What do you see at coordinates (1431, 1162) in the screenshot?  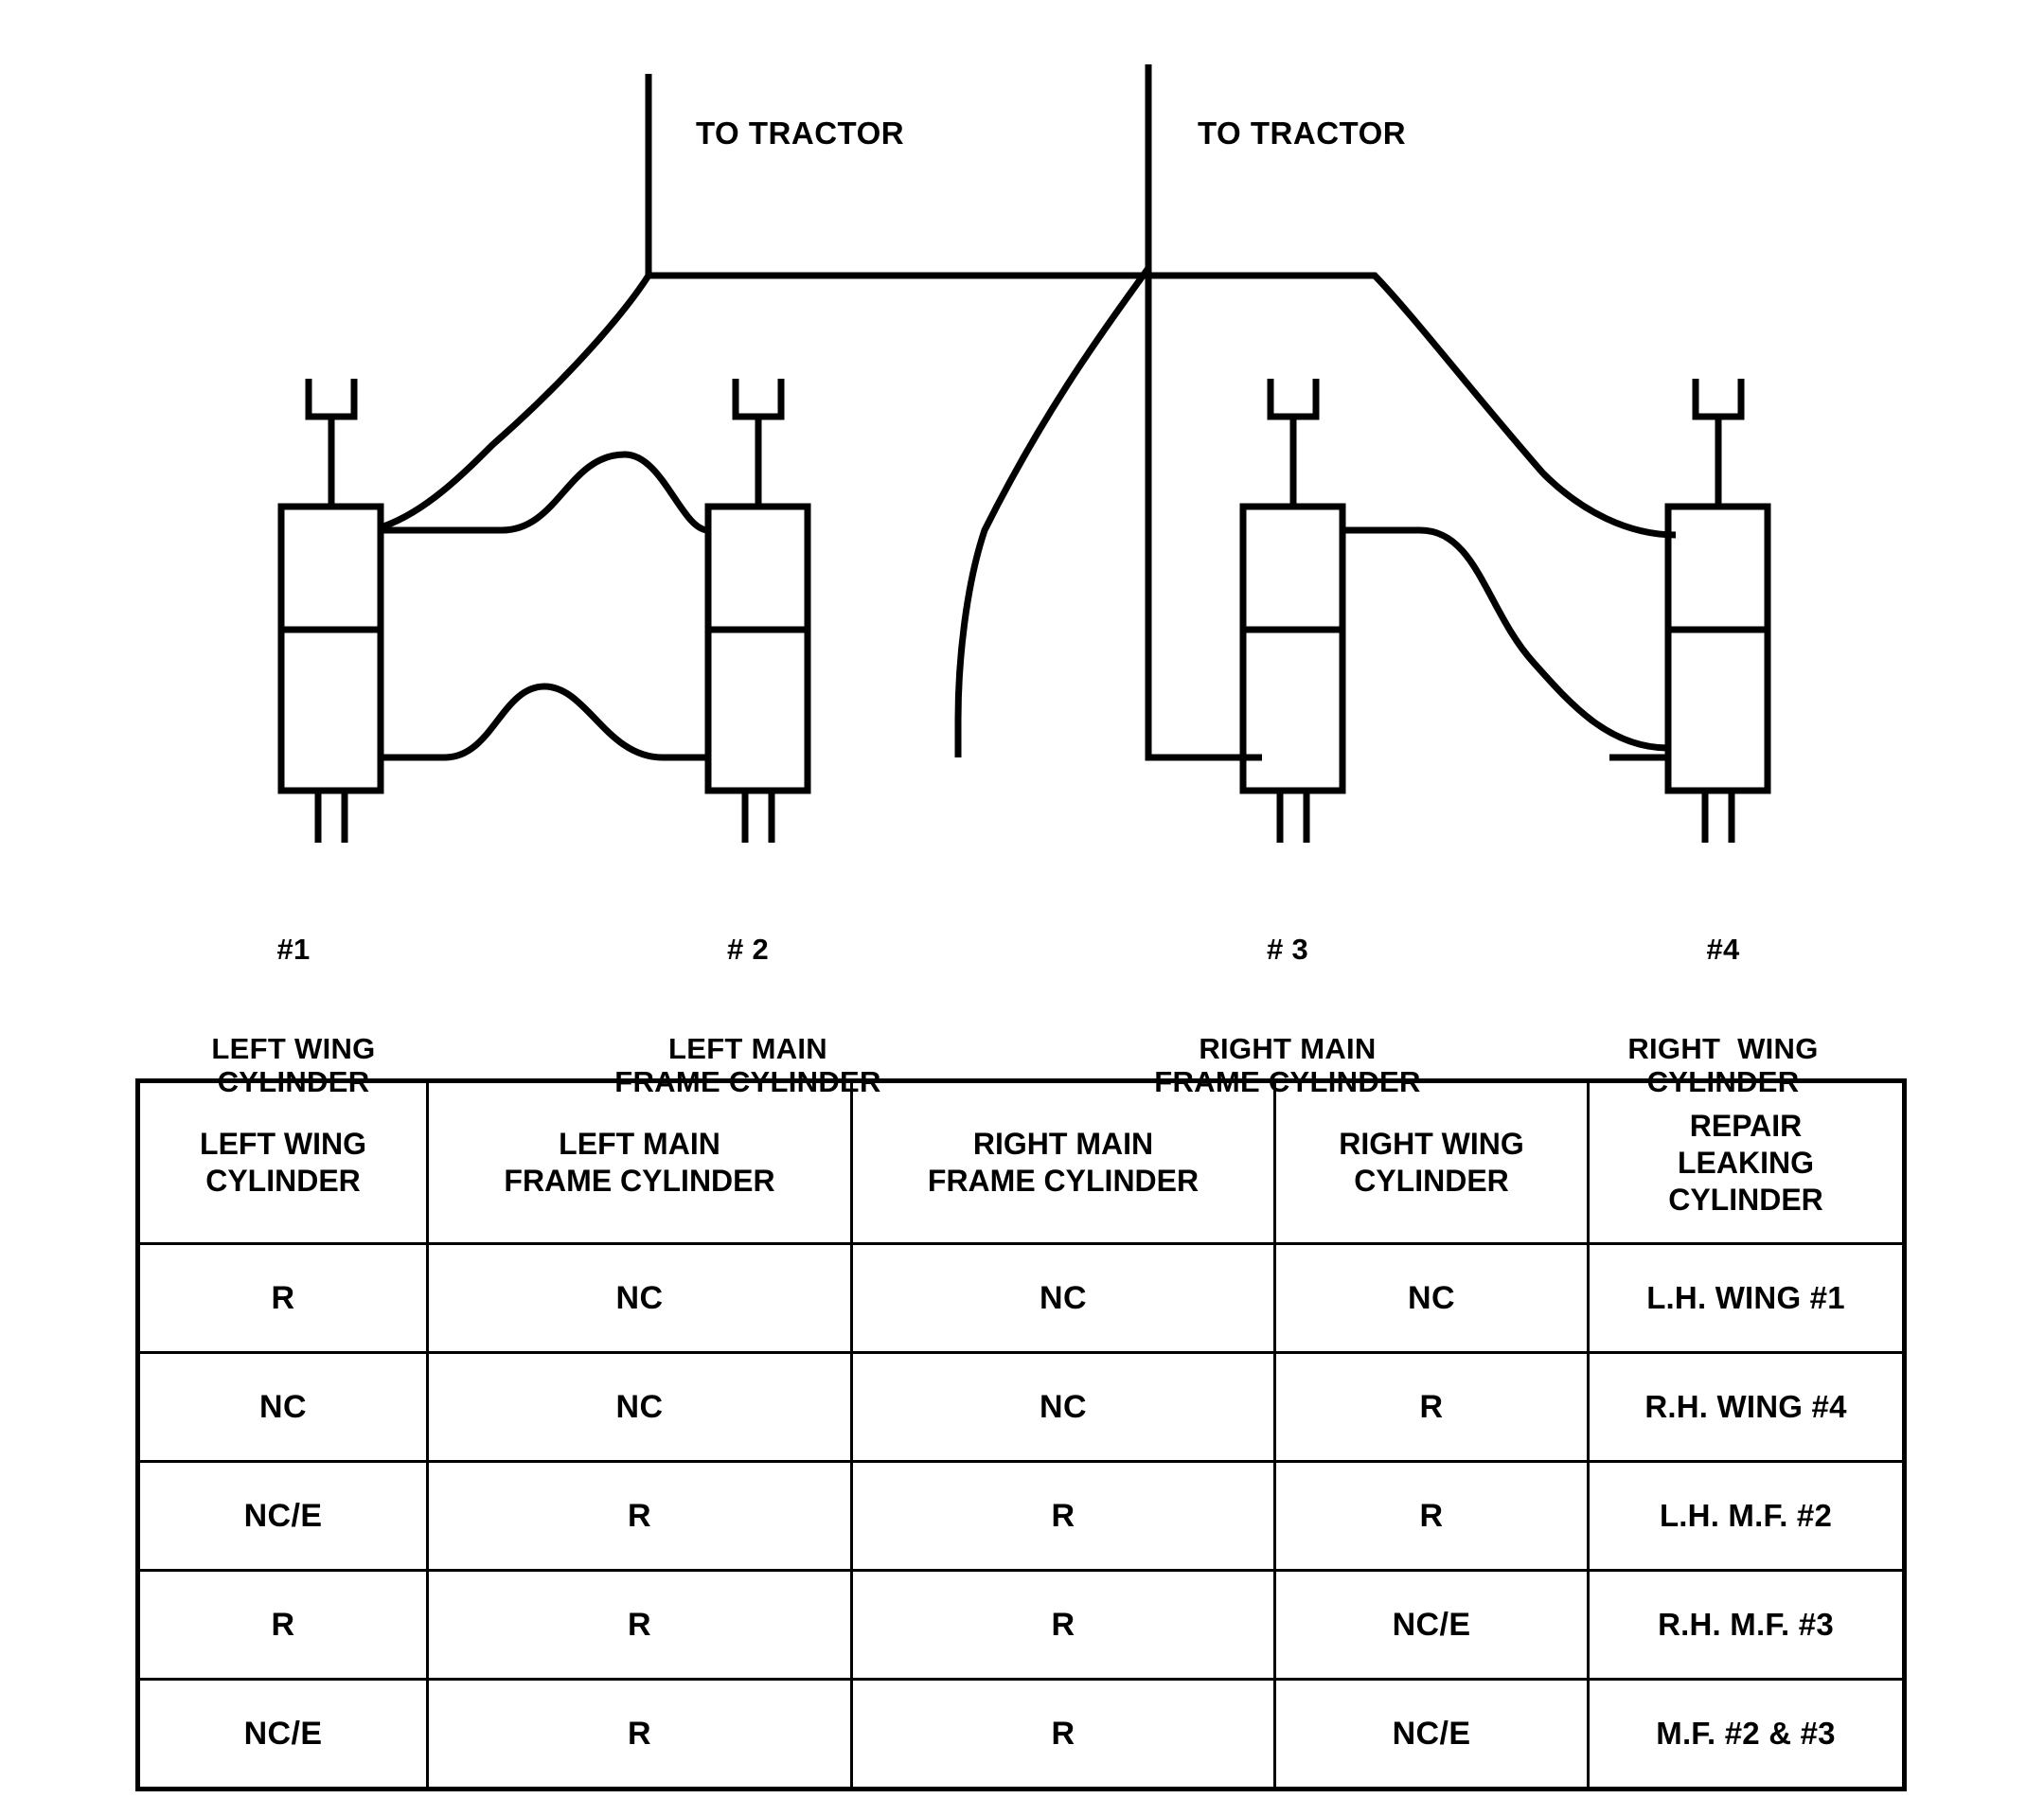 I see `header-right-wing-cylinder: RIGHT WING CYLINDER` at bounding box center [1431, 1162].